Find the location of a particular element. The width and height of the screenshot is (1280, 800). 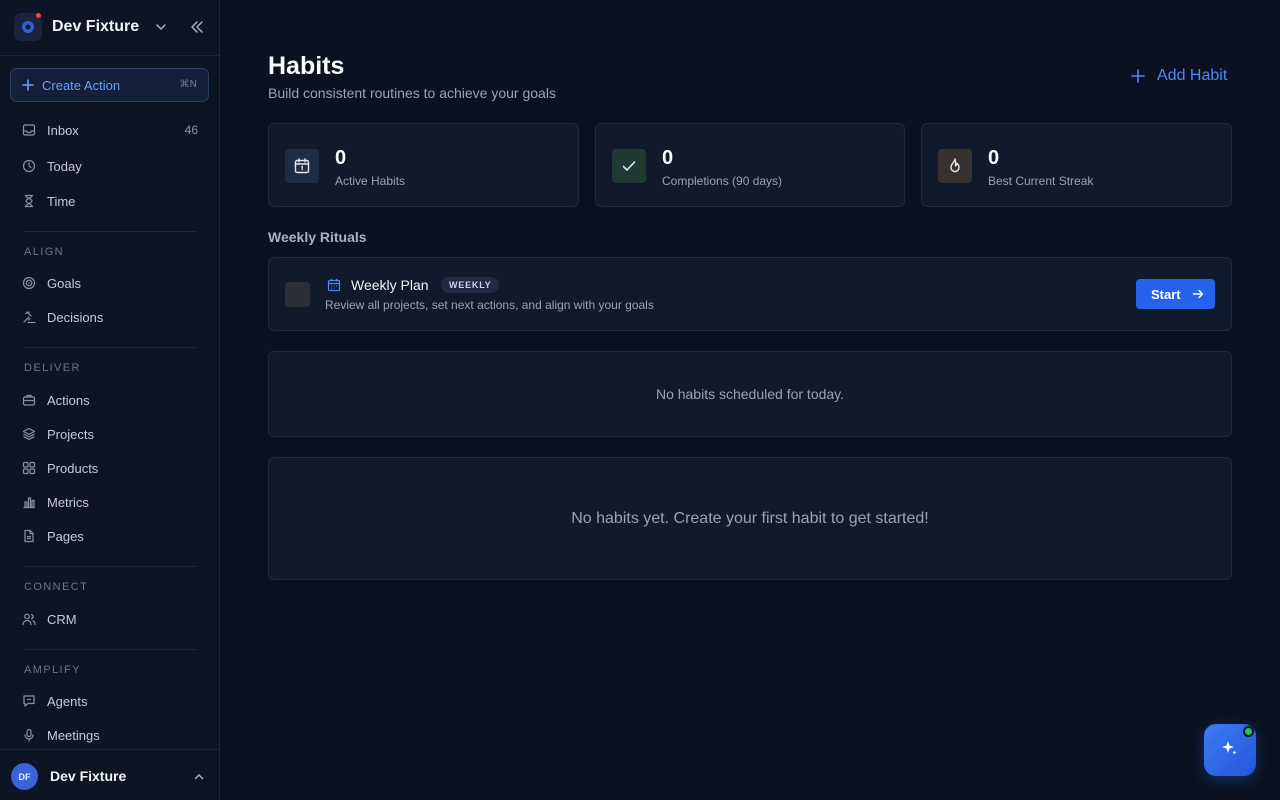

sidebar-item-label: Today is located at coordinates (64, 166).